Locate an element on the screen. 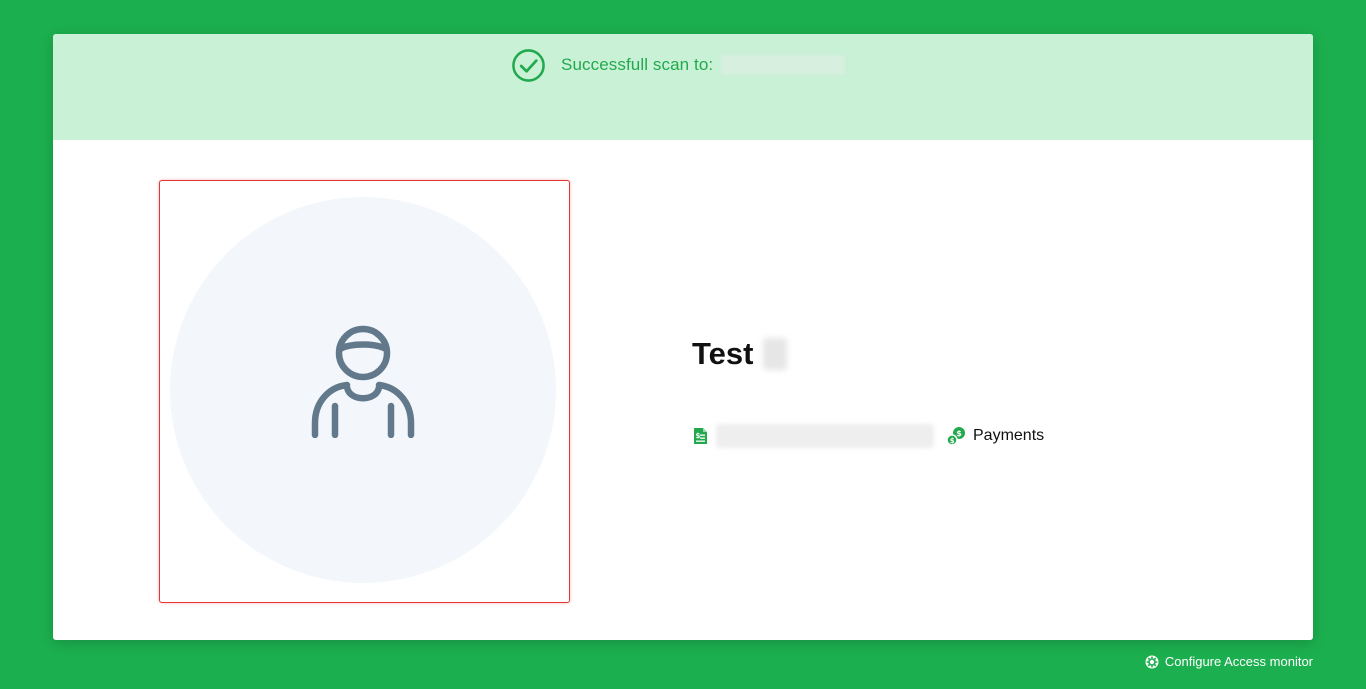 This screenshot has height=689, width=1366. user-icon is located at coordinates (363, 381).